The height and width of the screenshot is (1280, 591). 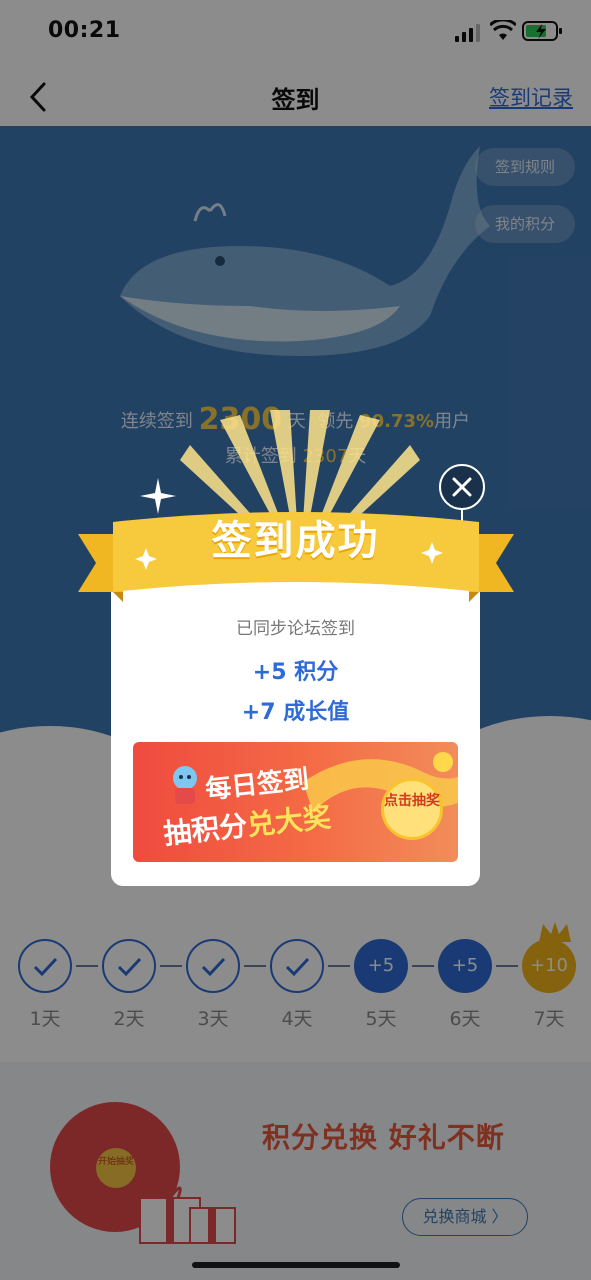 I want to click on close-icon, so click(x=462, y=487).